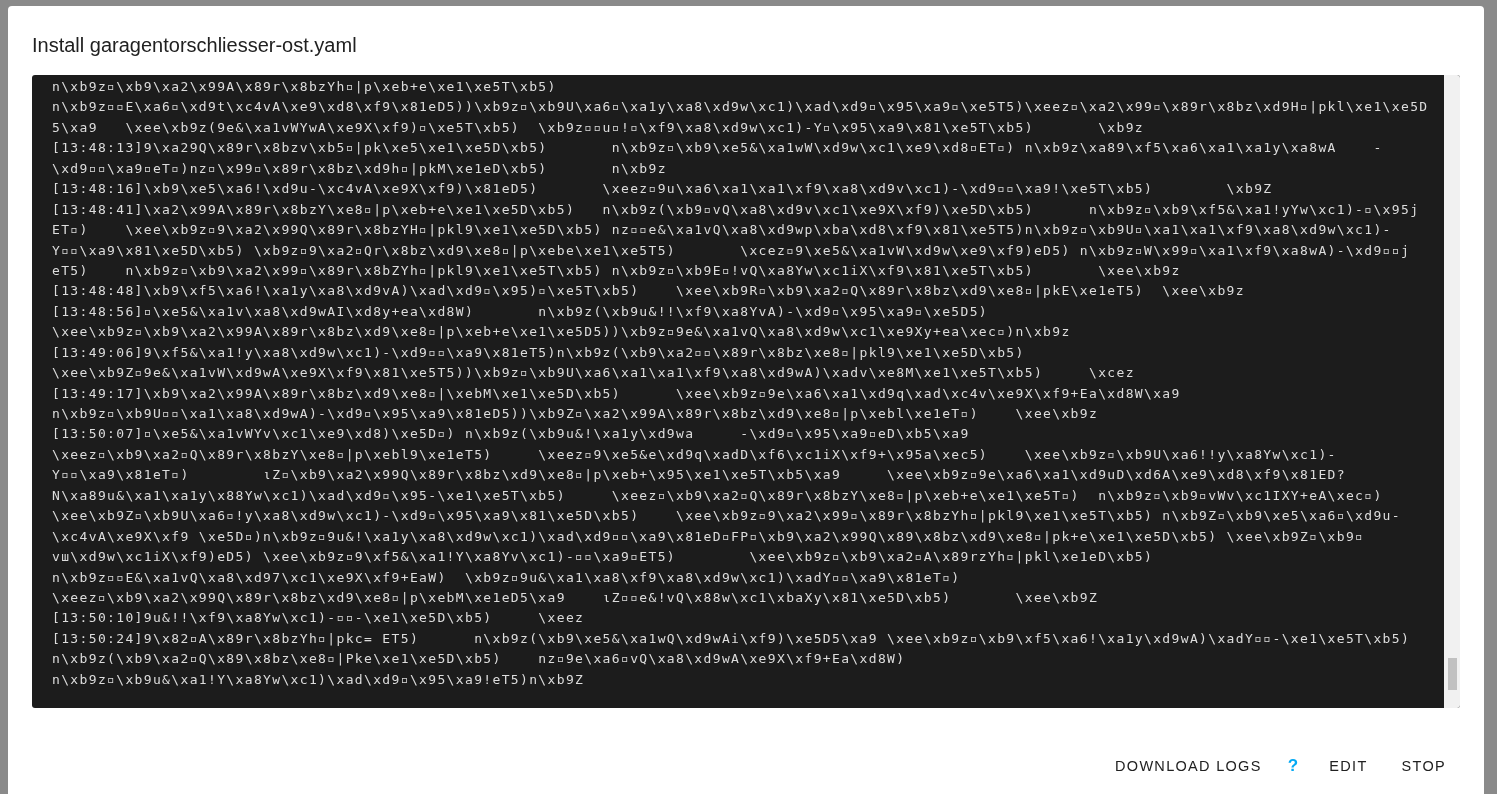 Image resolution: width=1497 pixels, height=794 pixels. What do you see at coordinates (663, 189) in the screenshot?
I see `log-line: [13:48:16]\xb9\xe5\xa6!\xd9u-\xc4vA\xe9X\xf9)\x81eD5) \xeez▫9u\xa6\xa1\xa1\xf9\xa8\xd9v\xc1)-\xd9▫▫\xa9!\xe5T\xb5) \xb9Z` at bounding box center [663, 189].